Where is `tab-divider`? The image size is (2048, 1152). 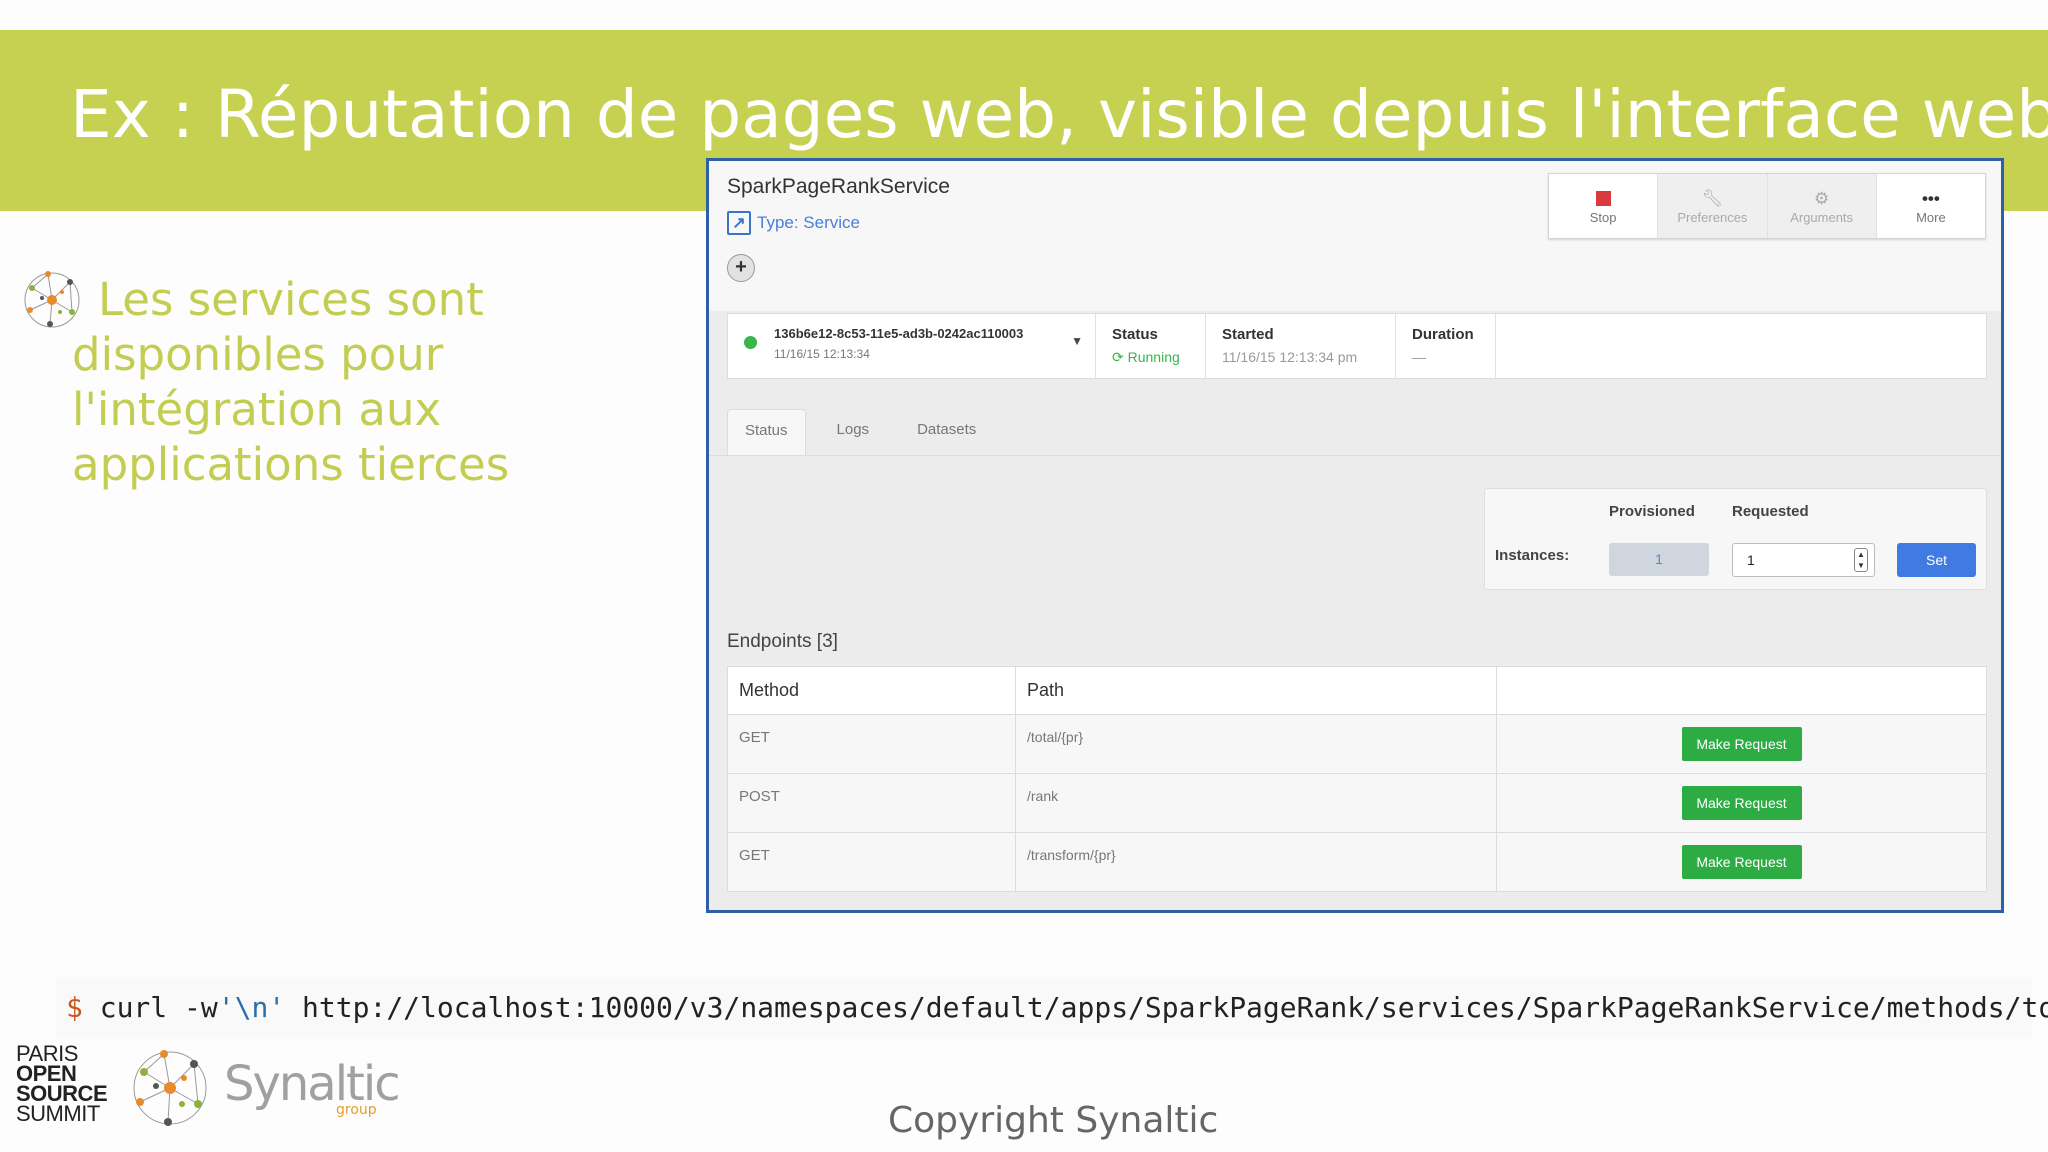 tab-divider is located at coordinates (1355, 455).